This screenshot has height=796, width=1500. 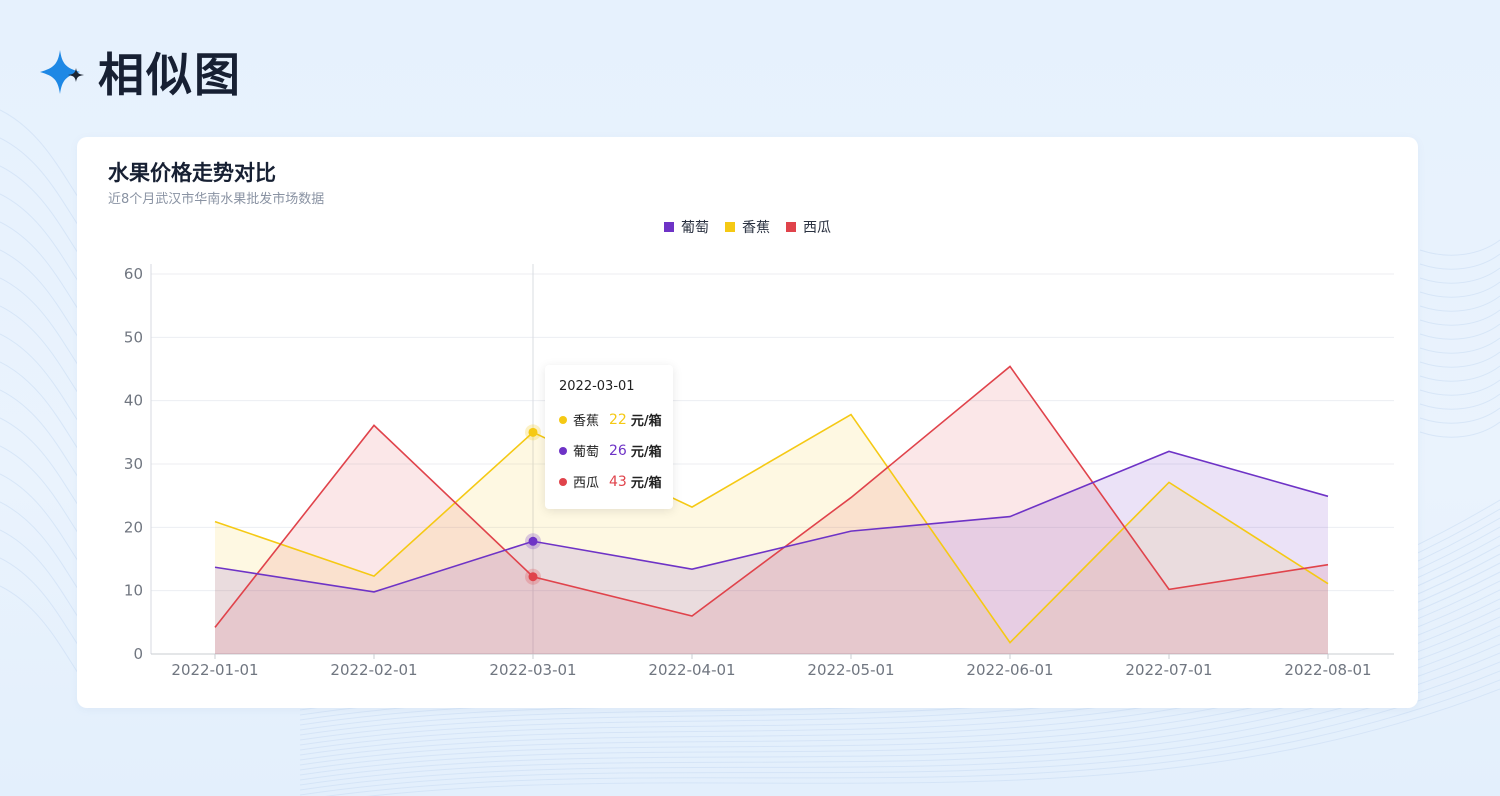 I want to click on y-tick-label: 50, so click(x=133, y=337).